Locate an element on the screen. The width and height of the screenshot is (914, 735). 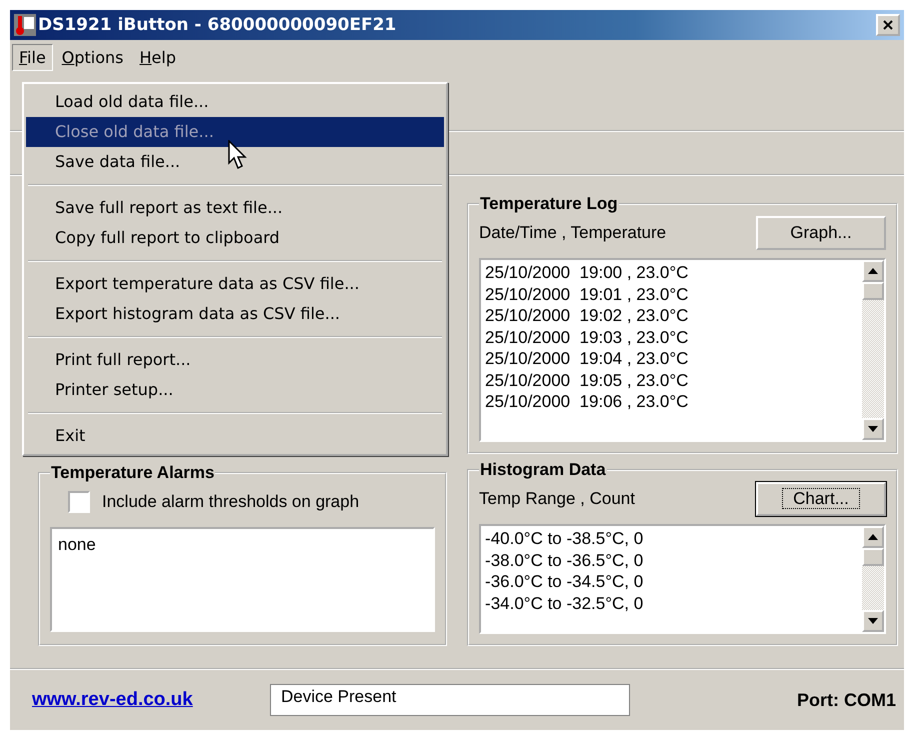
text-area: none is located at coordinates (243, 579).